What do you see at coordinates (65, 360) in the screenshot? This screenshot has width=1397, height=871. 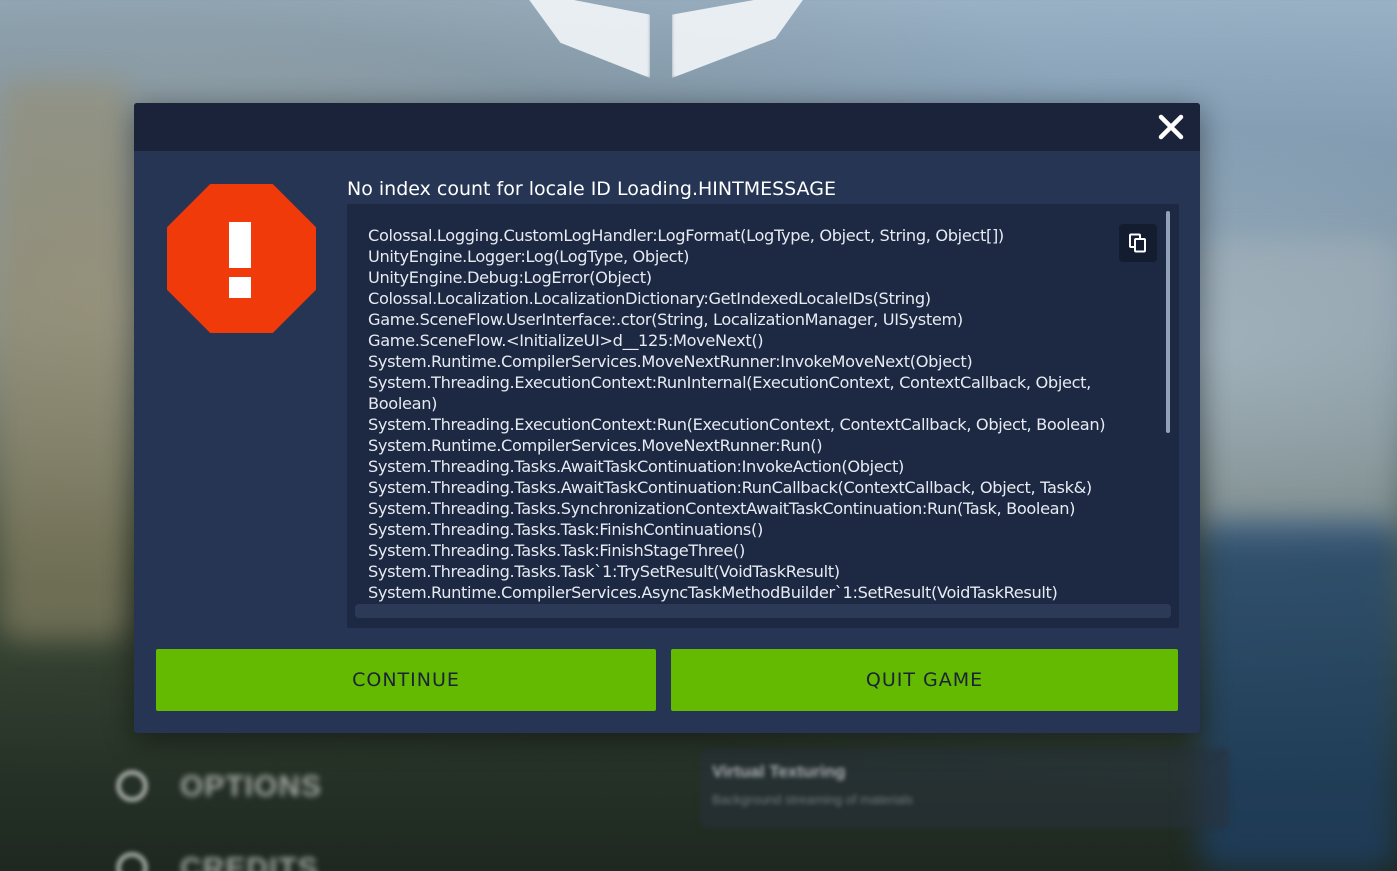 I see `background-city-left` at bounding box center [65, 360].